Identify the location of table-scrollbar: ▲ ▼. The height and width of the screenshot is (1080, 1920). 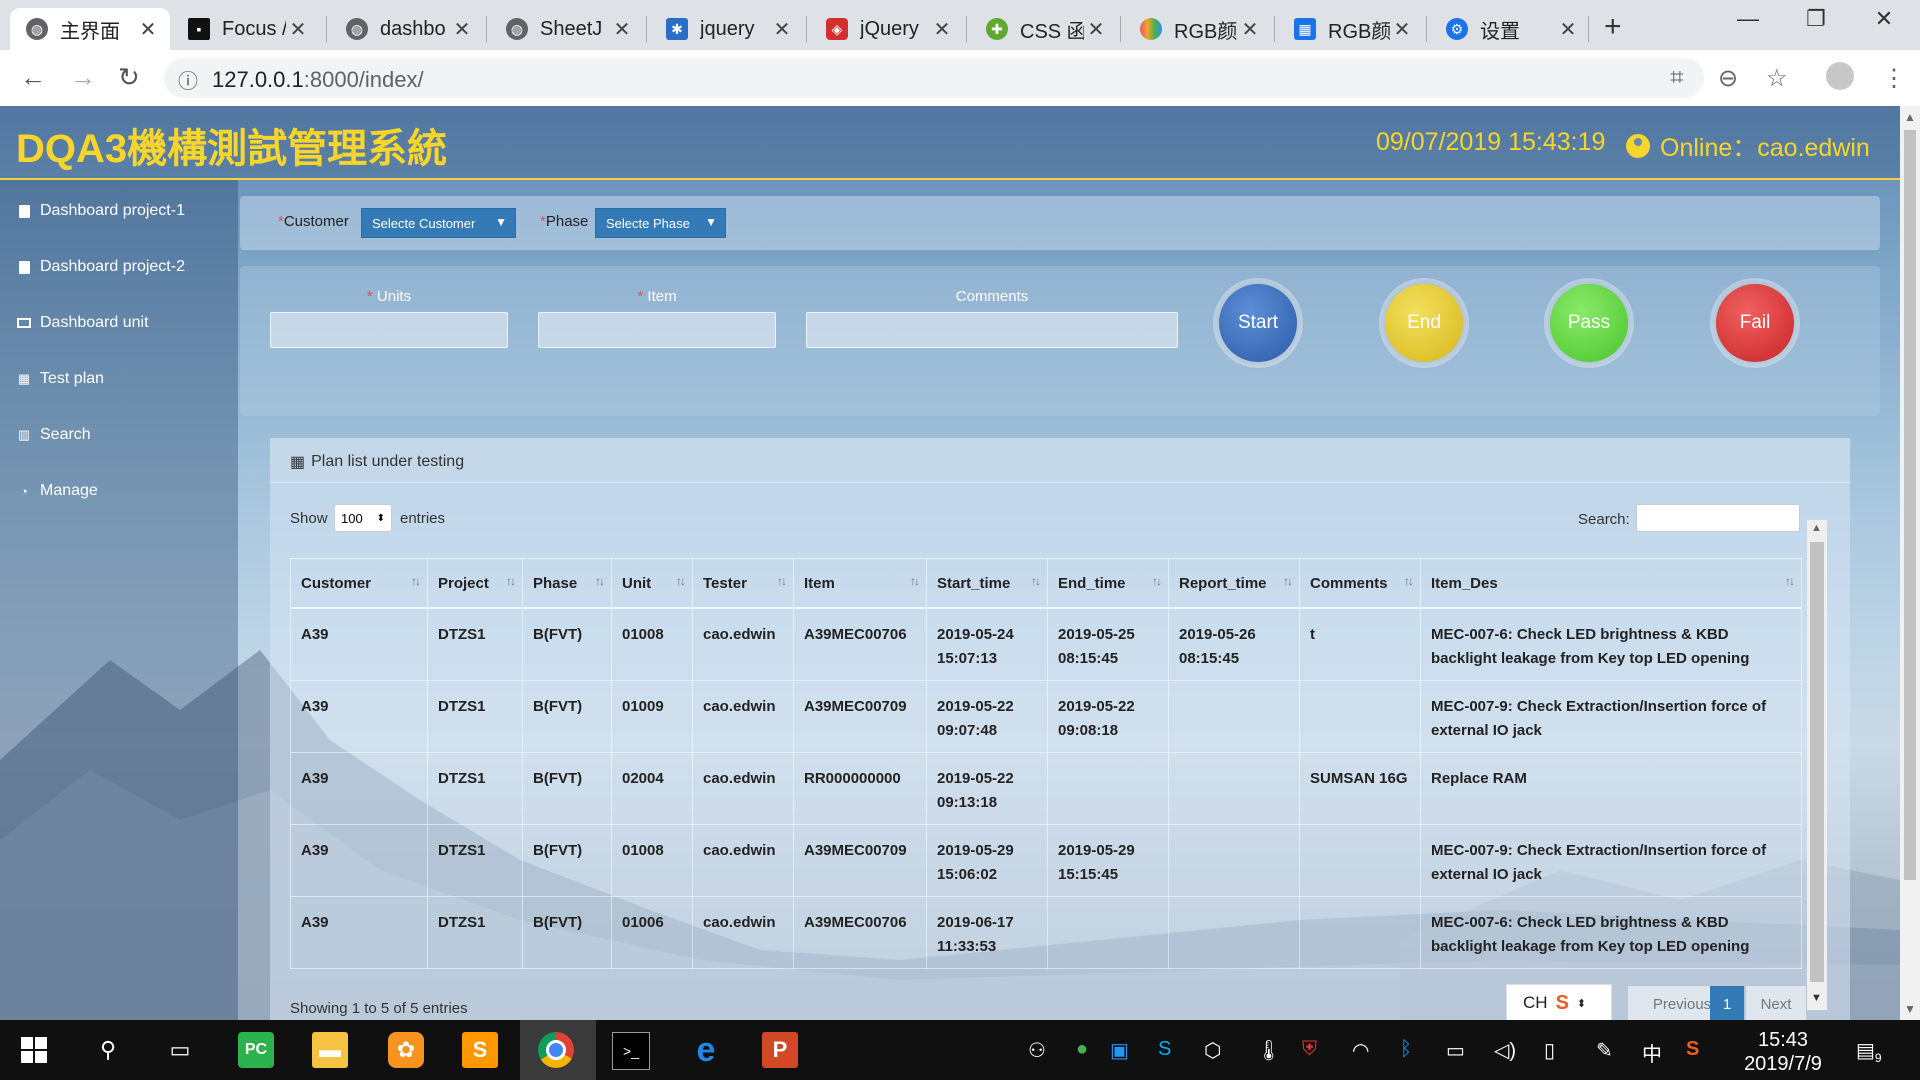
(1817, 765).